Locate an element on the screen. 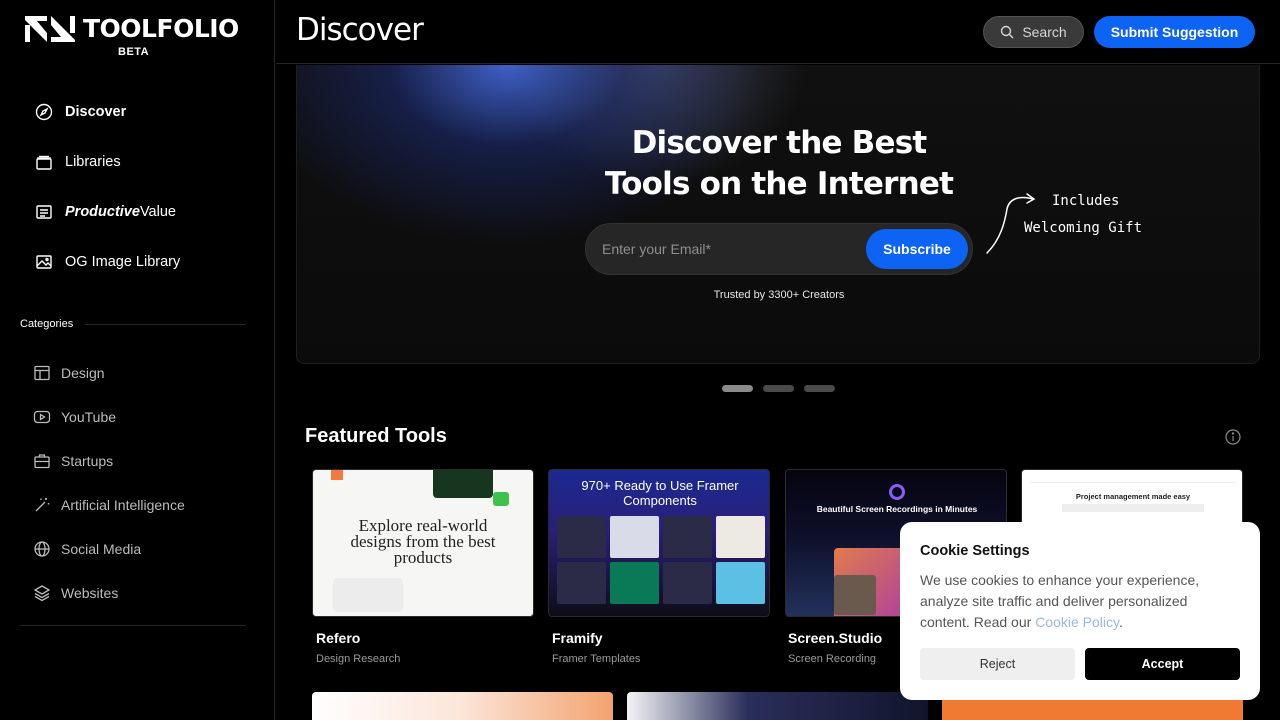 The height and width of the screenshot is (720, 1280). category-label: Startups is located at coordinates (87, 461).